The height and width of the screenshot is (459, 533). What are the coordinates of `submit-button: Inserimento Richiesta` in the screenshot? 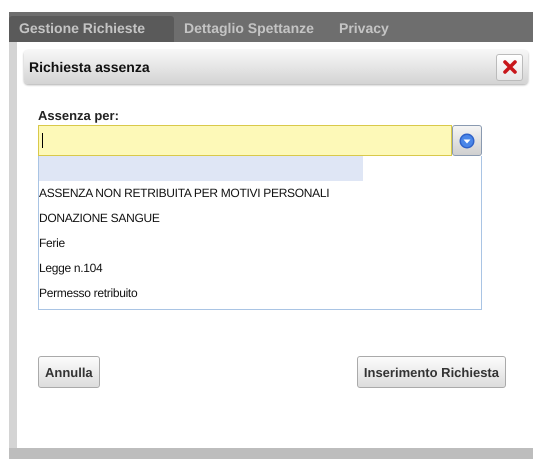 It's located at (431, 372).